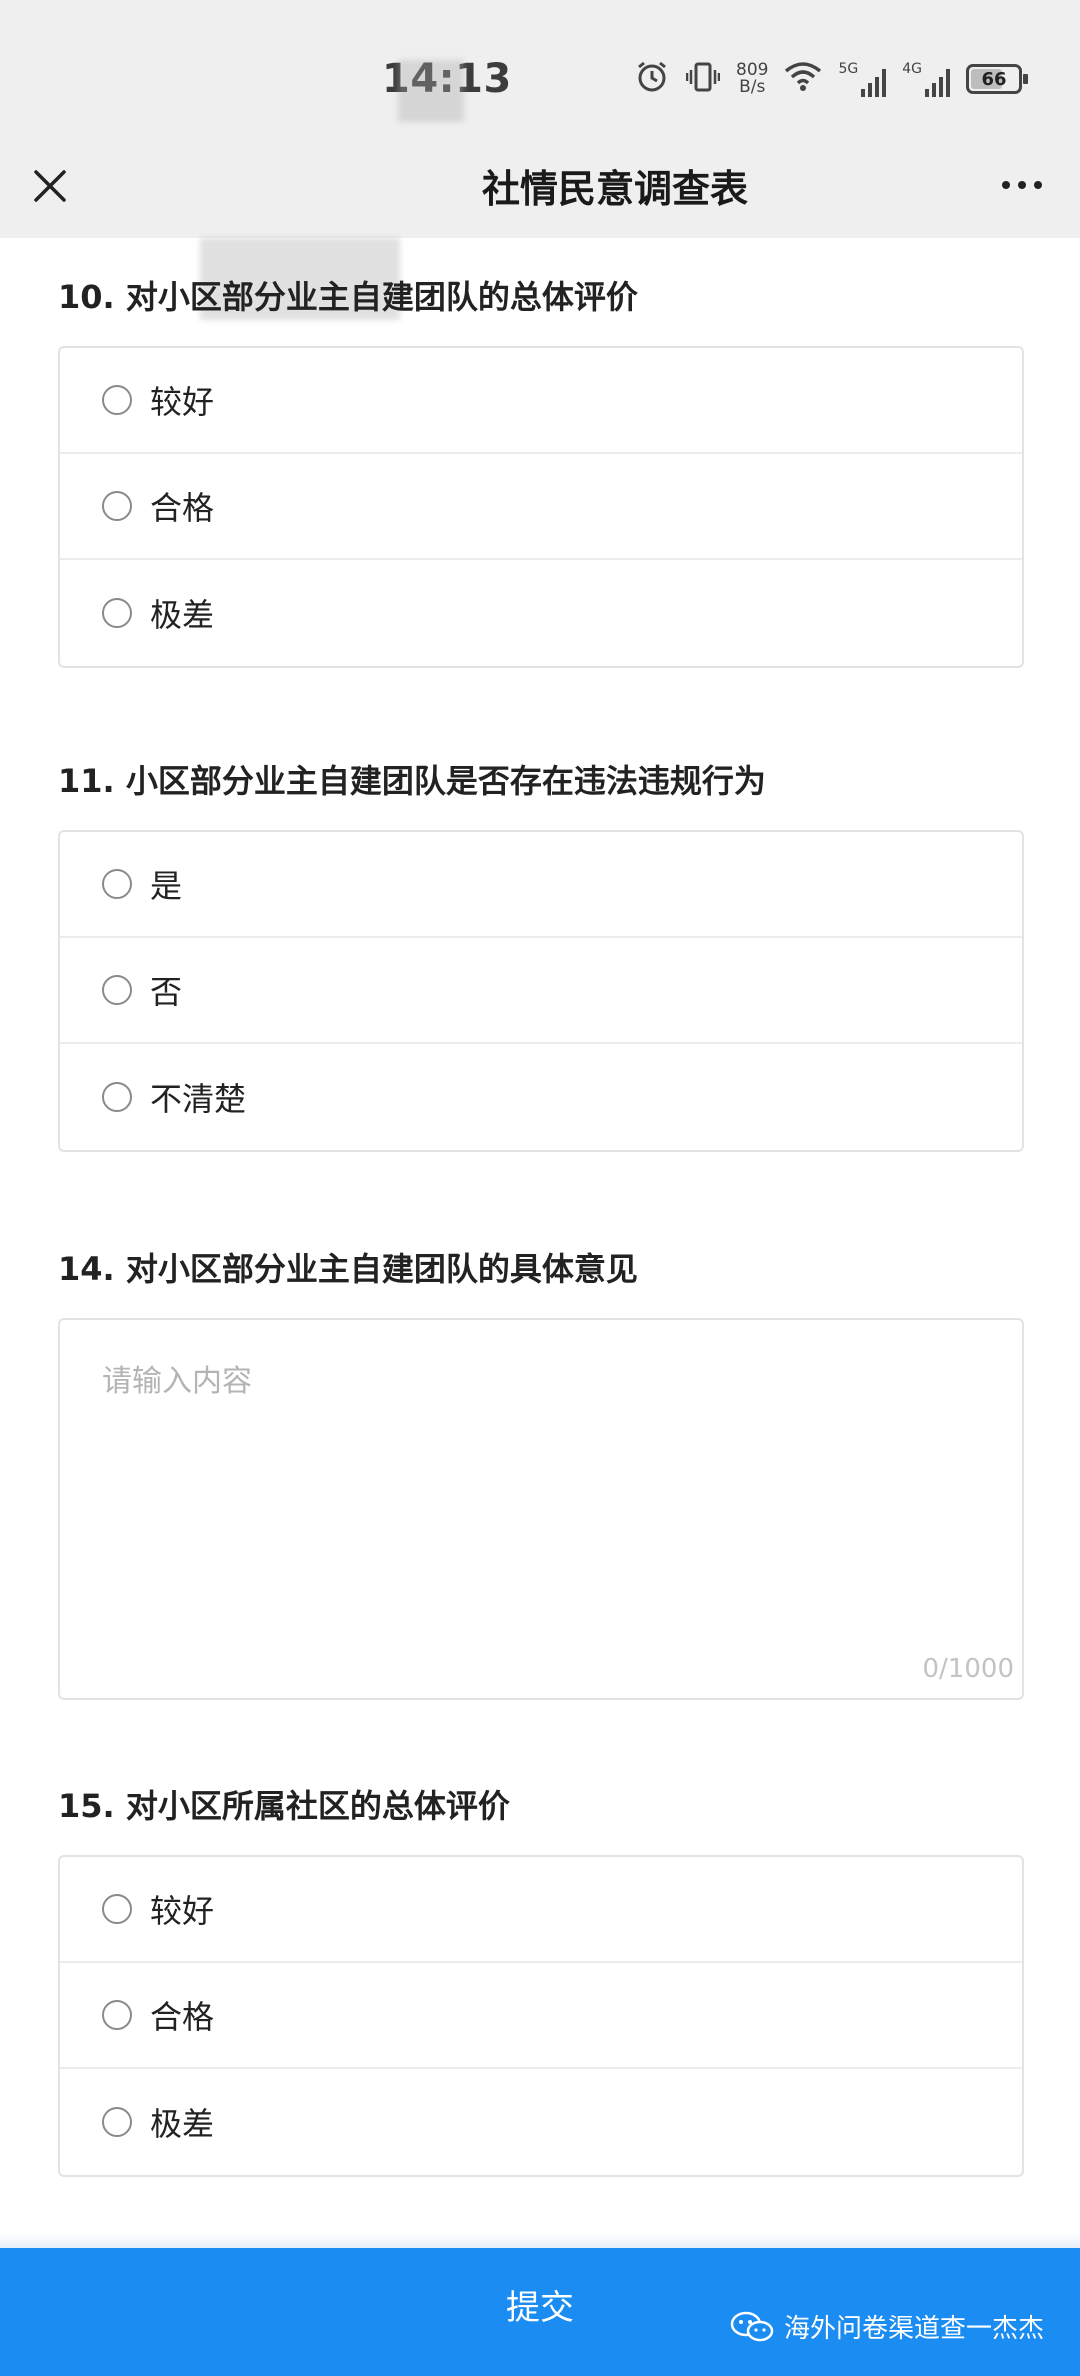 Image resolution: width=1080 pixels, height=2376 pixels. What do you see at coordinates (541, 1097) in the screenshot?
I see `option-item: 不清楚` at bounding box center [541, 1097].